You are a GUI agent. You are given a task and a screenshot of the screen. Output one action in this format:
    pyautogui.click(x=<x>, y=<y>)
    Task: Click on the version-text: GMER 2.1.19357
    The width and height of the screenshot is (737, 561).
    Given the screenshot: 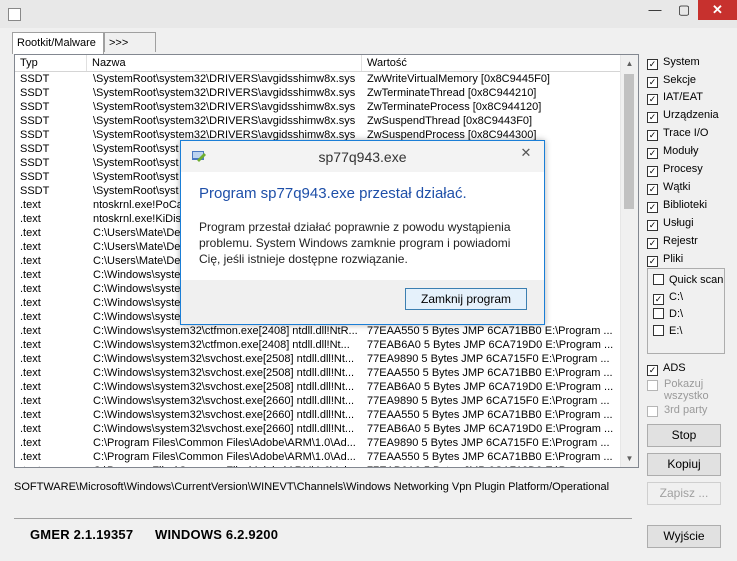 What is the action you would take?
    pyautogui.click(x=82, y=534)
    